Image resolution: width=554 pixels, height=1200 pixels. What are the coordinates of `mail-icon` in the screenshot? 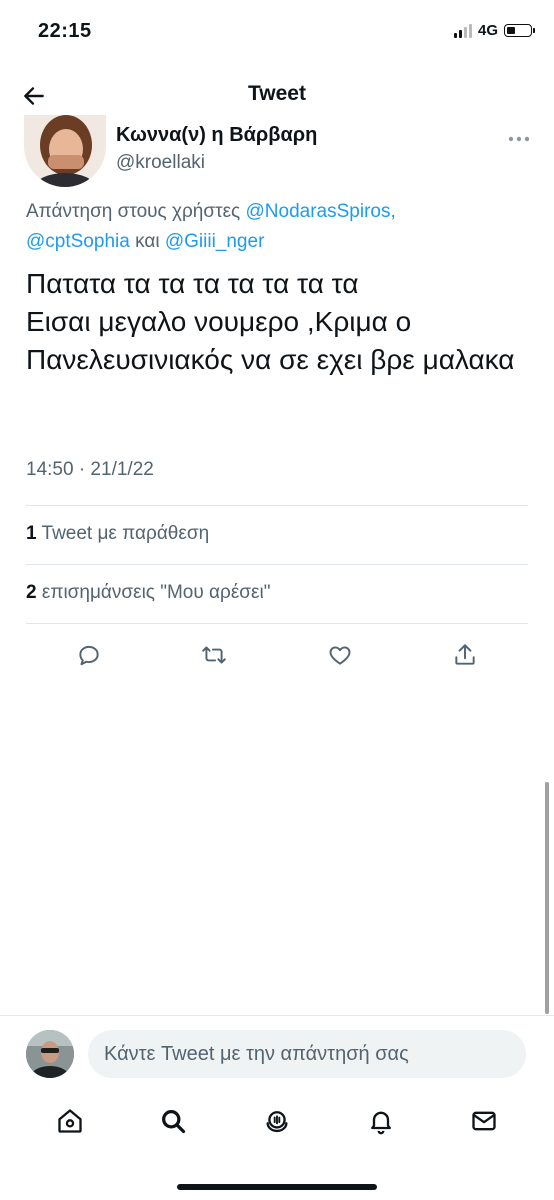 It's located at (484, 1121).